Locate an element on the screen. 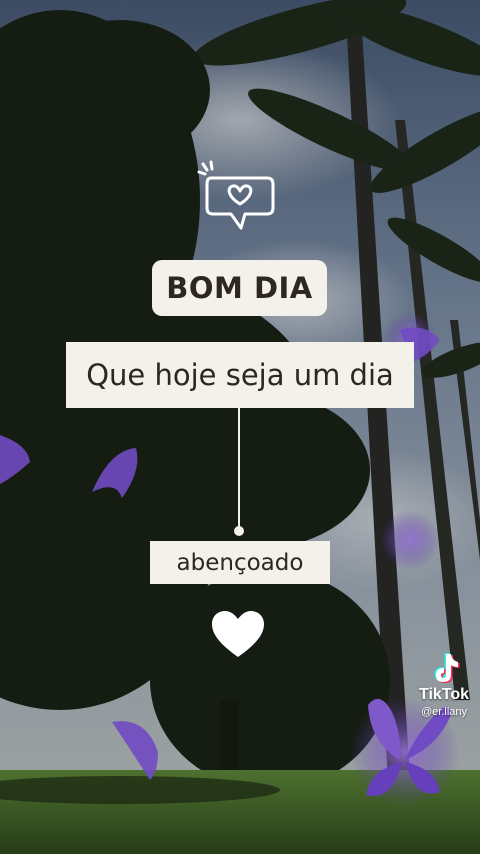 This screenshot has height=854, width=480. chat-bubble-heart-icon is located at coordinates (236, 195).